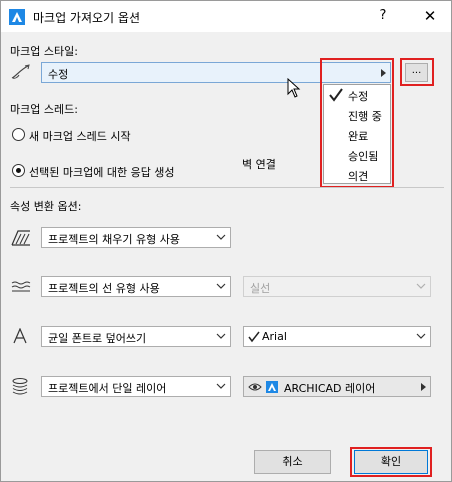  Describe the element at coordinates (104, 288) in the screenshot. I see `line-type-value: 프로젝트의 선 유형 사용` at that location.